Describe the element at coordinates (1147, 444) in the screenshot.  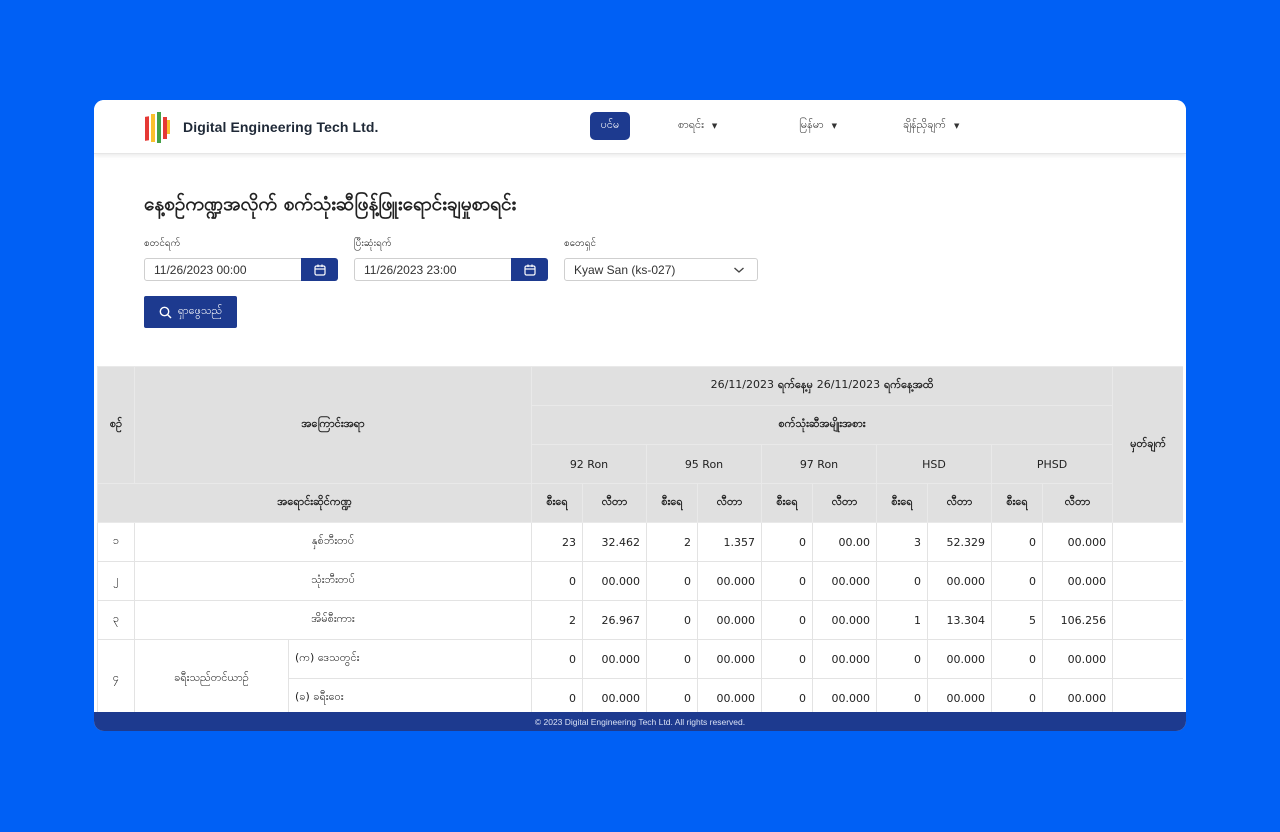
I see `col-header-remark: မှတ်ချက်` at that location.